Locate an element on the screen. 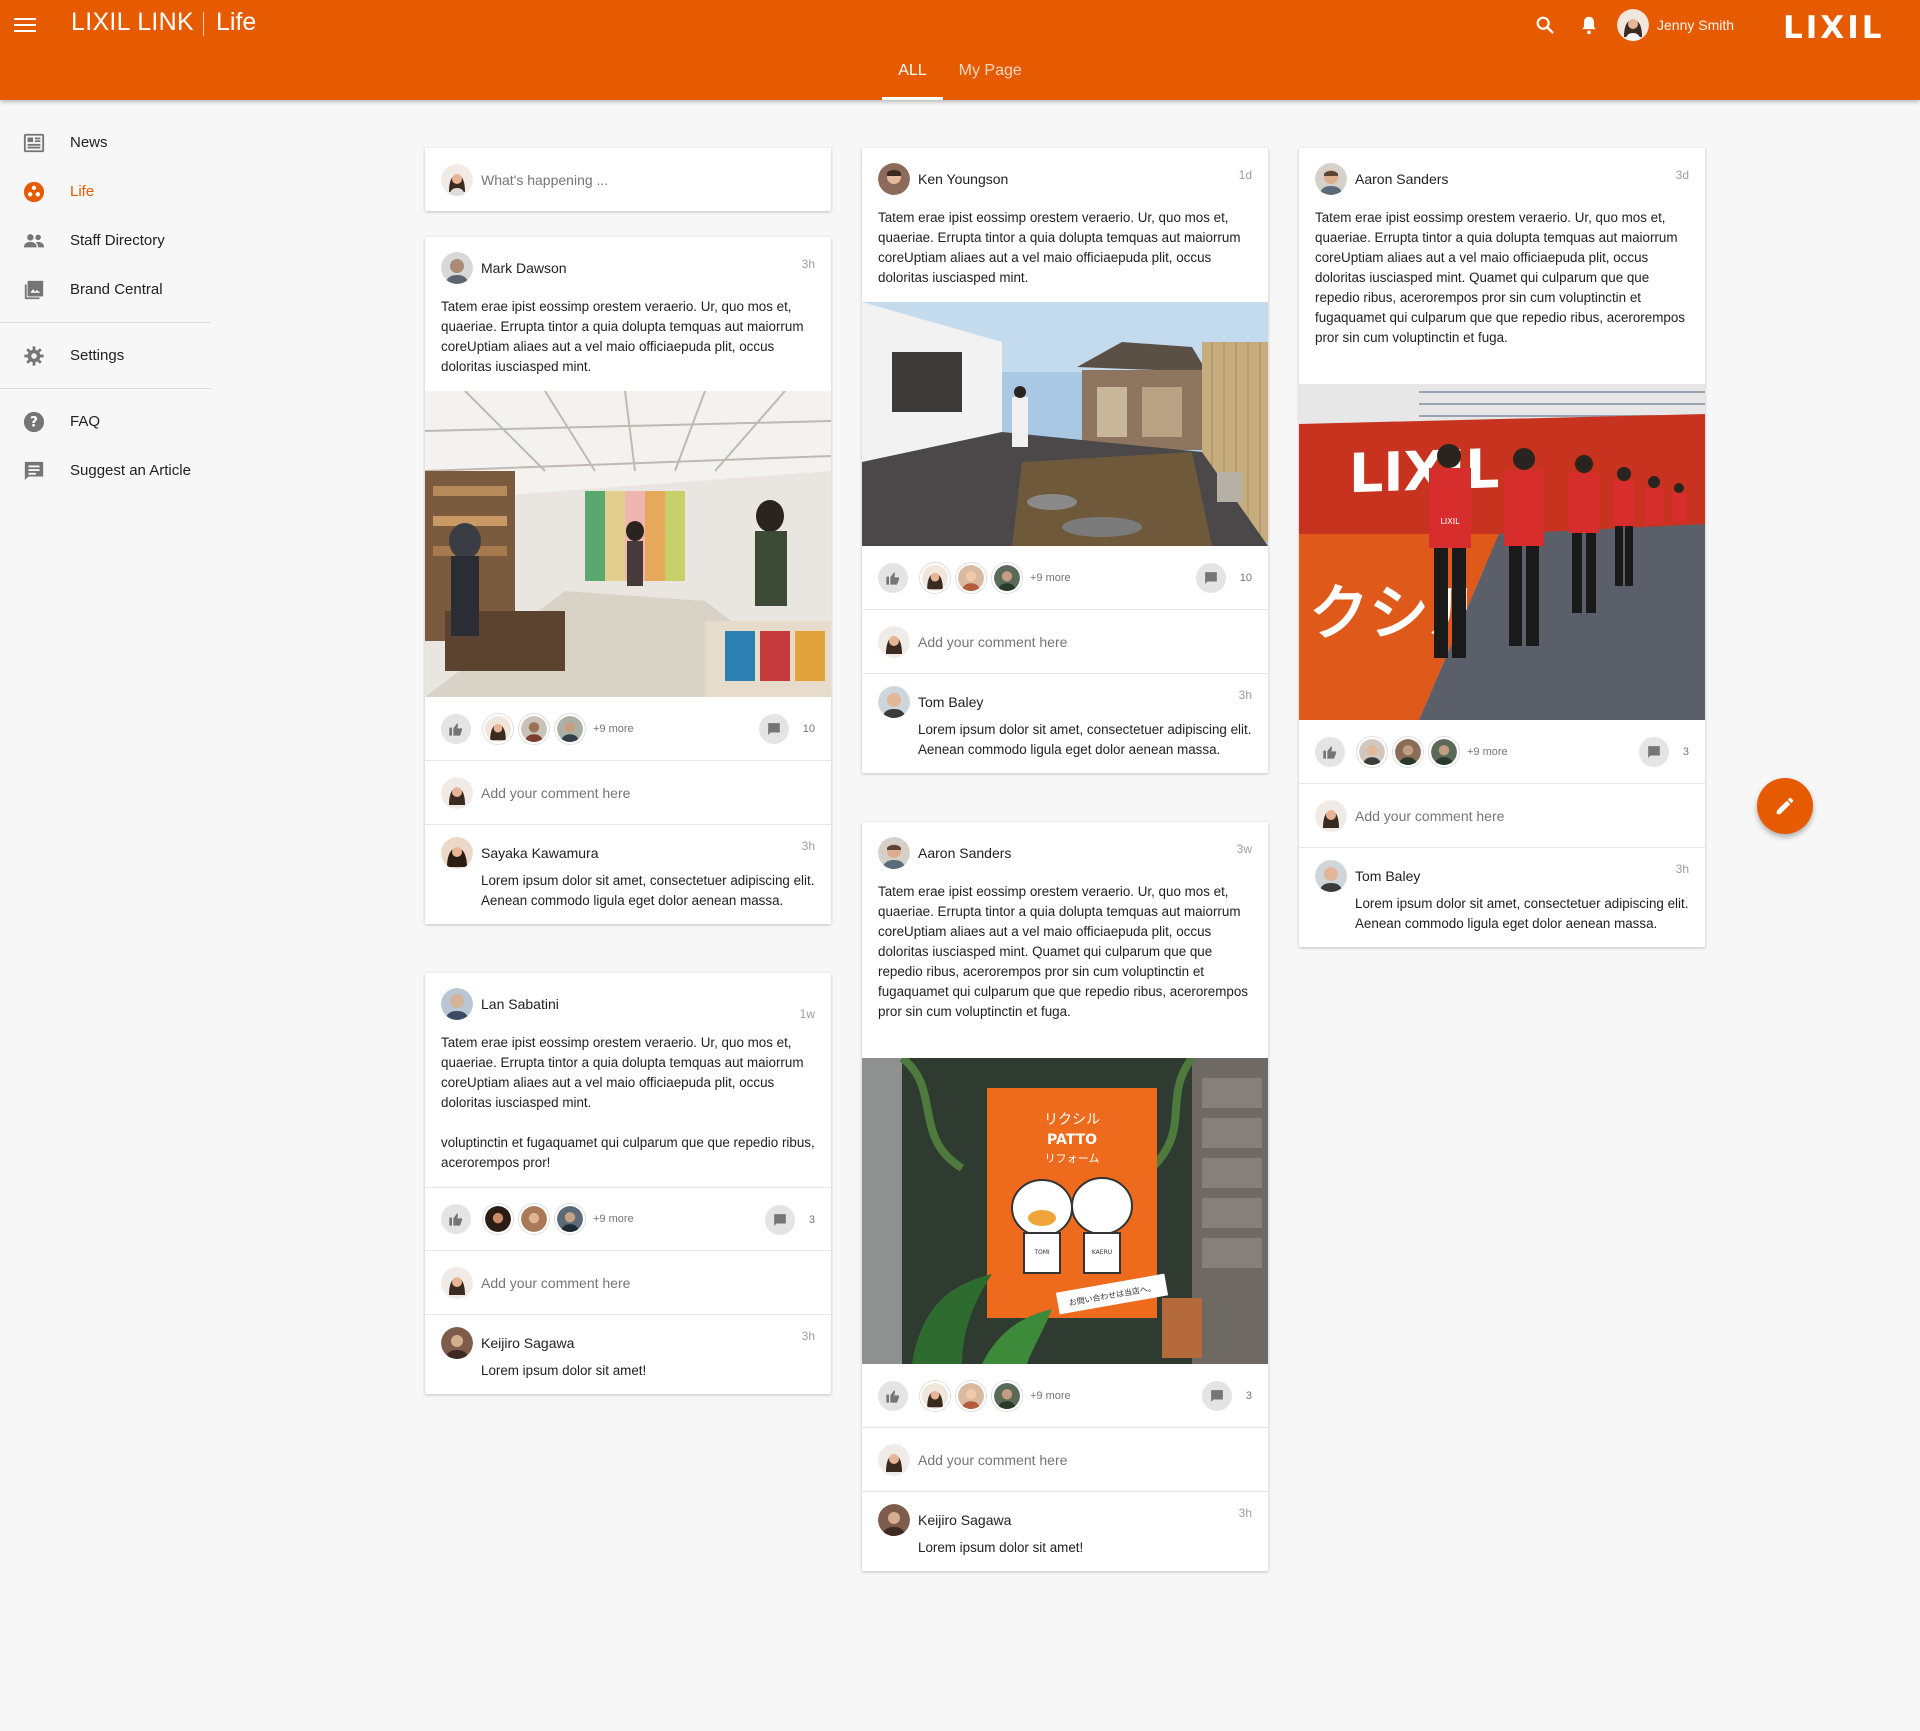  gear-icon is located at coordinates (34, 355).